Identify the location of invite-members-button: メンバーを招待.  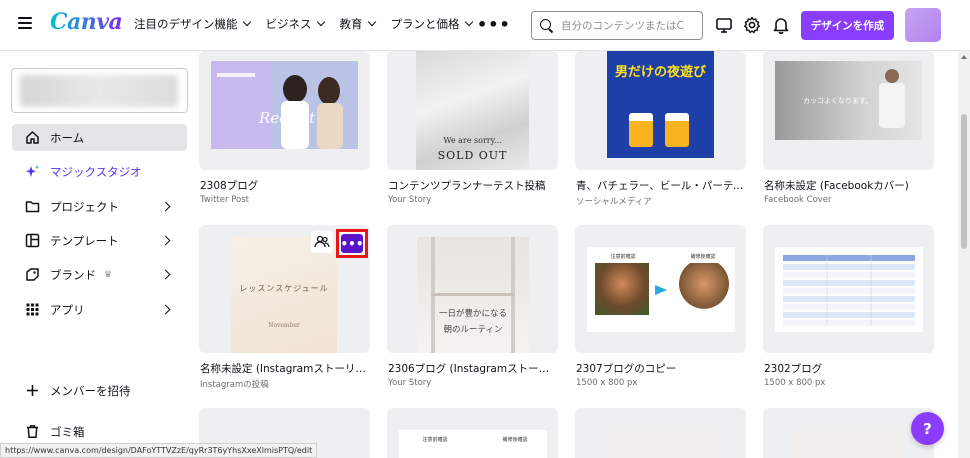
(99, 390).